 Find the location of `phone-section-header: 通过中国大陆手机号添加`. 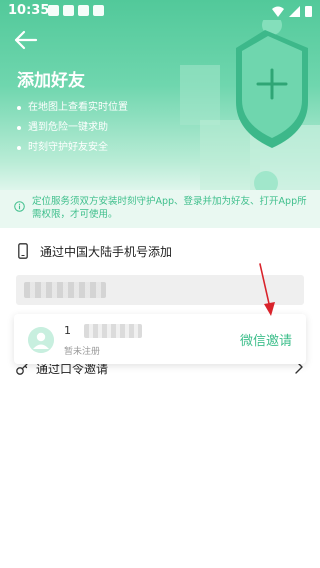

phone-section-header: 通过中国大陆手机号添加 is located at coordinates (160, 252).